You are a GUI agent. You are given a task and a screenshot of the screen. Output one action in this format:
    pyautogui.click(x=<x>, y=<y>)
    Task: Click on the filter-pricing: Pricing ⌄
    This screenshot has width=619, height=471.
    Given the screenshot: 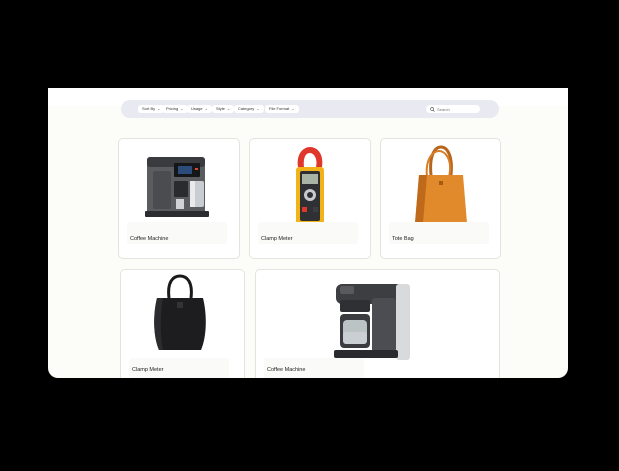 What is the action you would take?
    pyautogui.click(x=175, y=109)
    